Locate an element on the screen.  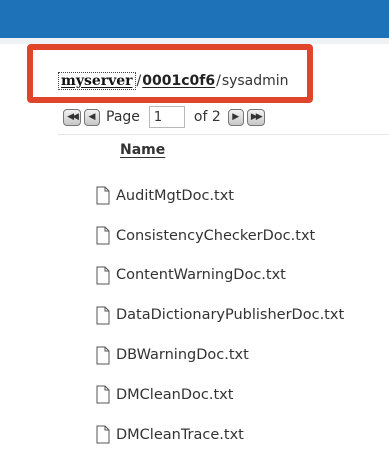
previous-page-icon: ◀ is located at coordinates (92, 117).